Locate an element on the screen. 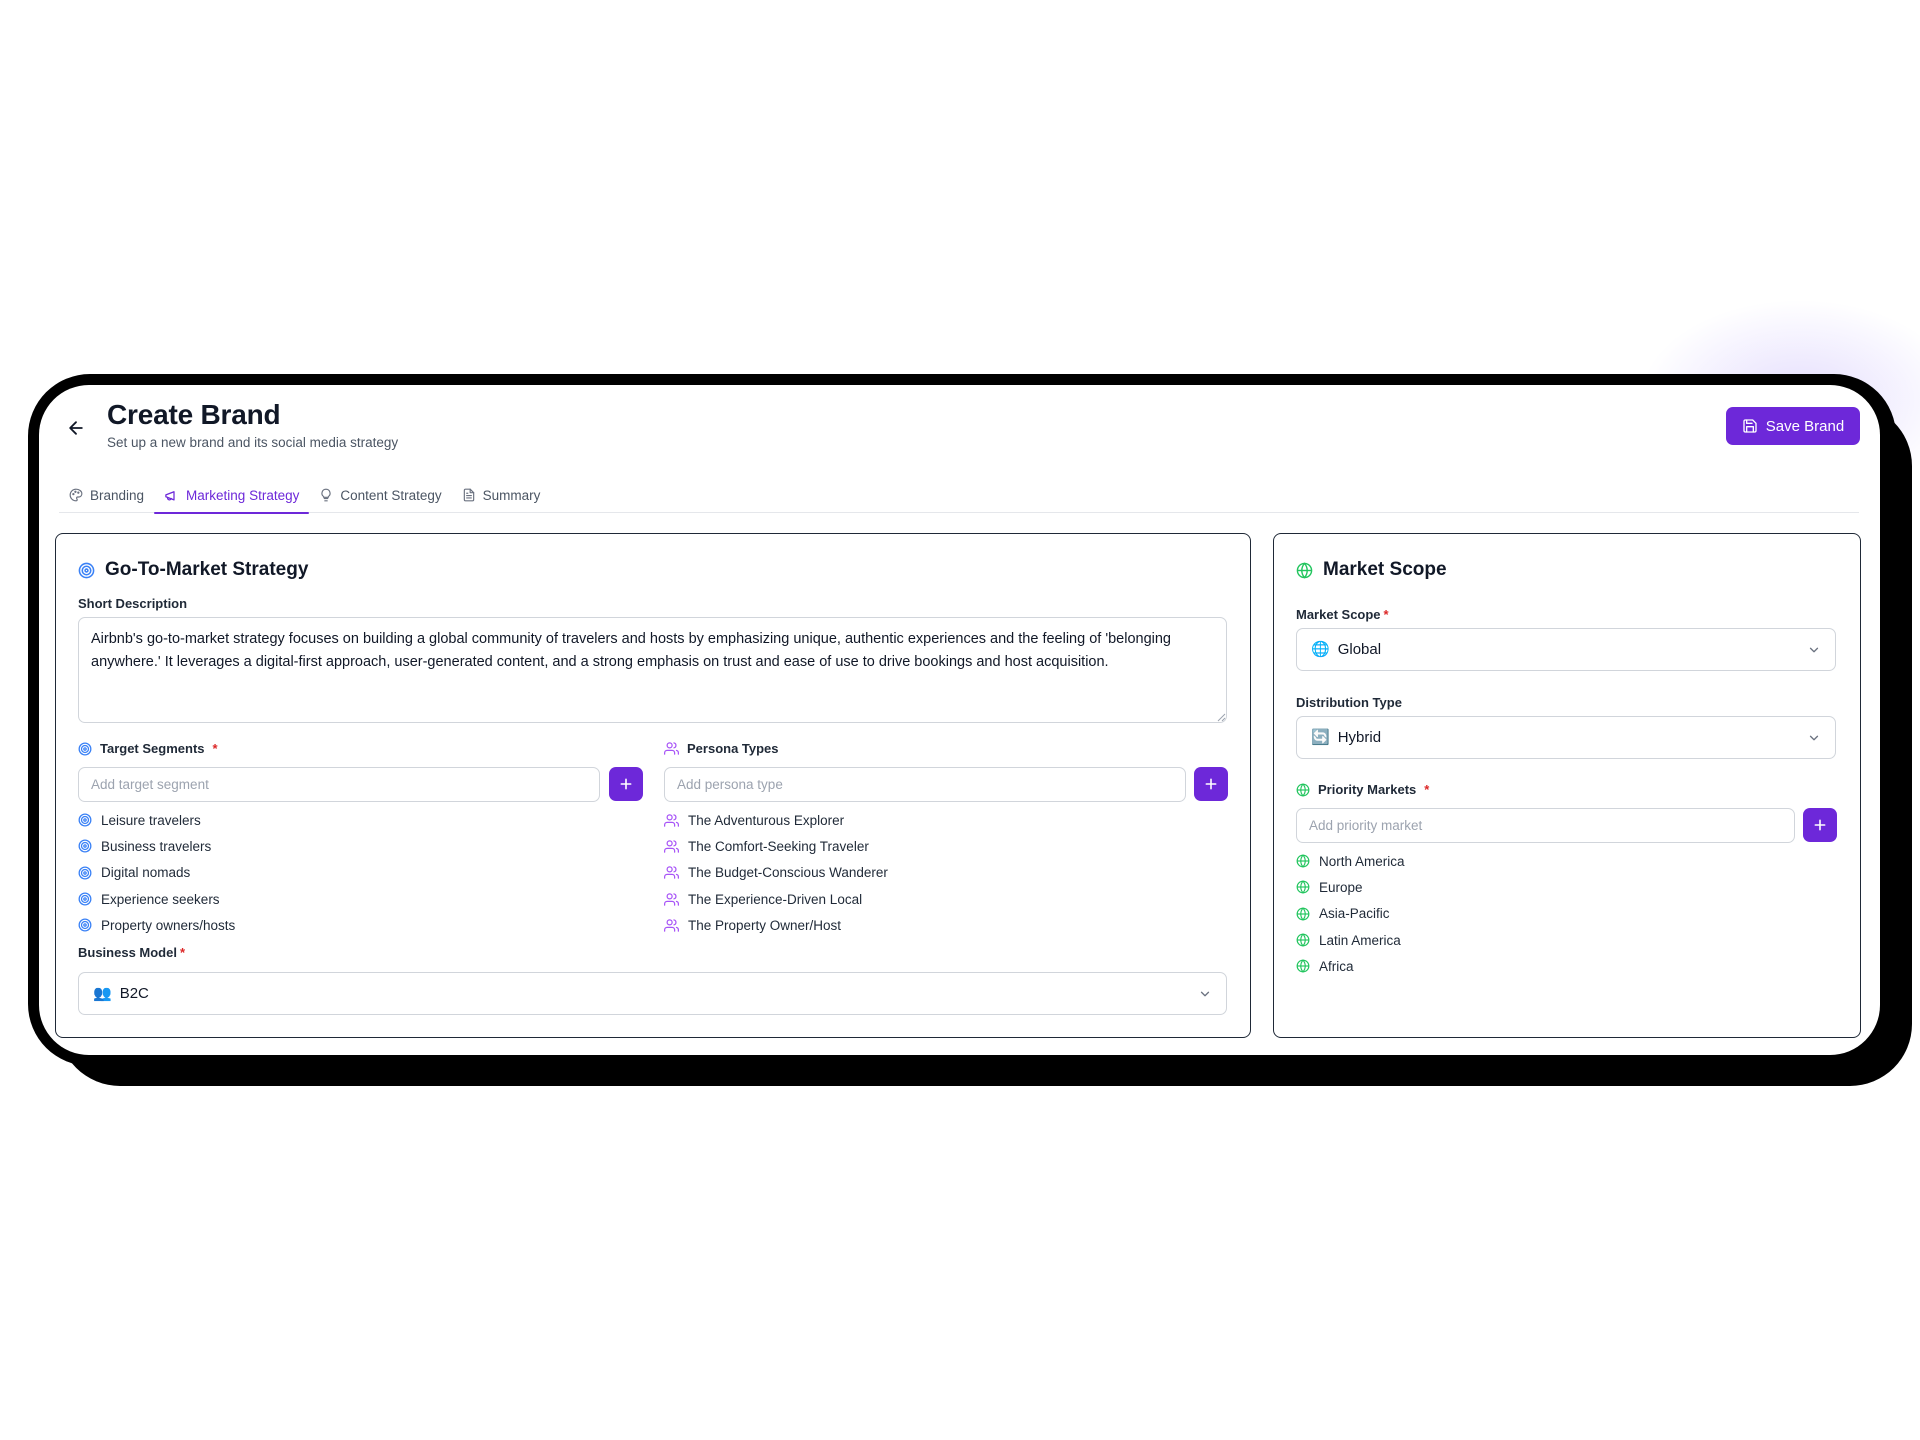  save-icon is located at coordinates (1750, 426).